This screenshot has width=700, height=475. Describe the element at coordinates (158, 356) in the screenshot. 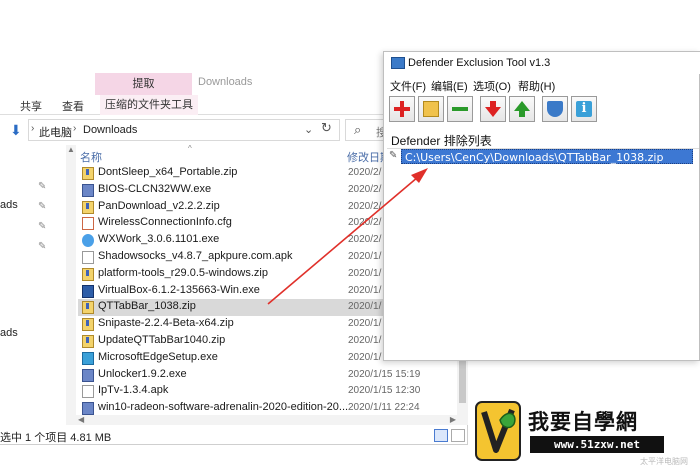

I see `file-name: MicrosoftEdgeSetup.exe` at that location.